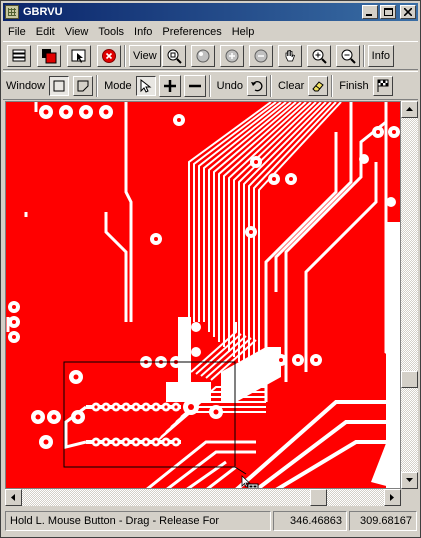 This screenshot has height=538, width=421. I want to click on title-bar: GBRVU, so click(210, 12).